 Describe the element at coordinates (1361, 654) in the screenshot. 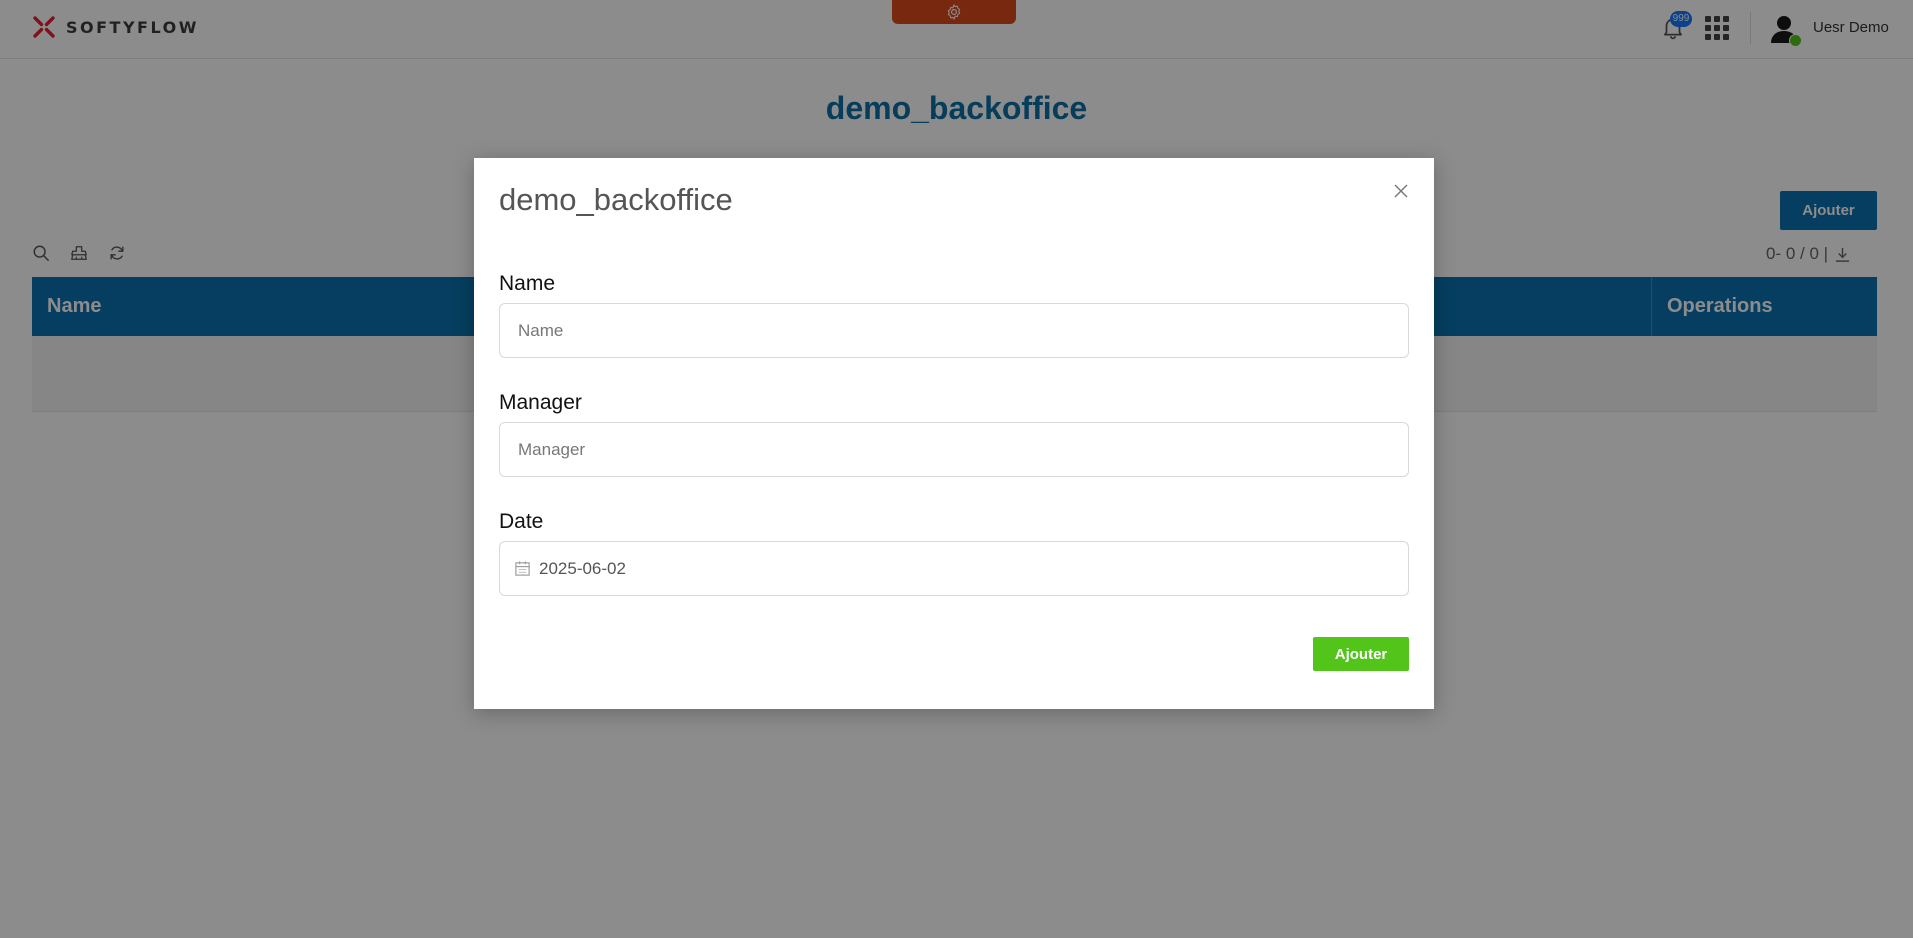

I see `modal-submit-button: Ajouter` at that location.